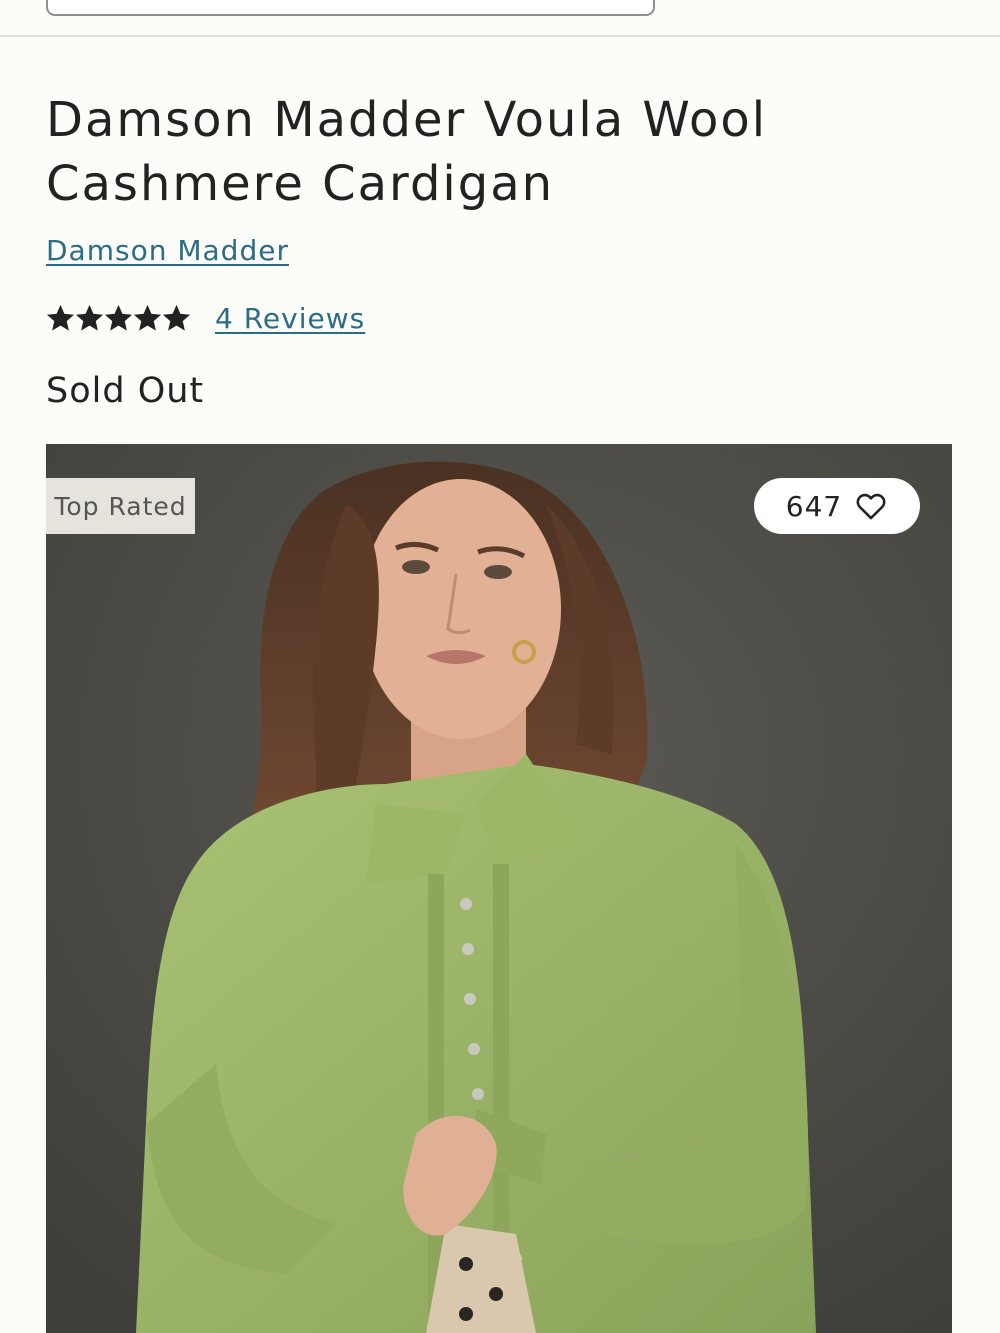 The width and height of the screenshot is (1000, 1333). I want to click on search-field, so click(350, 8).